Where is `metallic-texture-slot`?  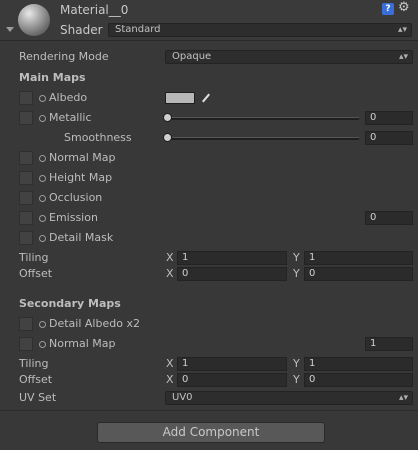 metallic-texture-slot is located at coordinates (26, 118).